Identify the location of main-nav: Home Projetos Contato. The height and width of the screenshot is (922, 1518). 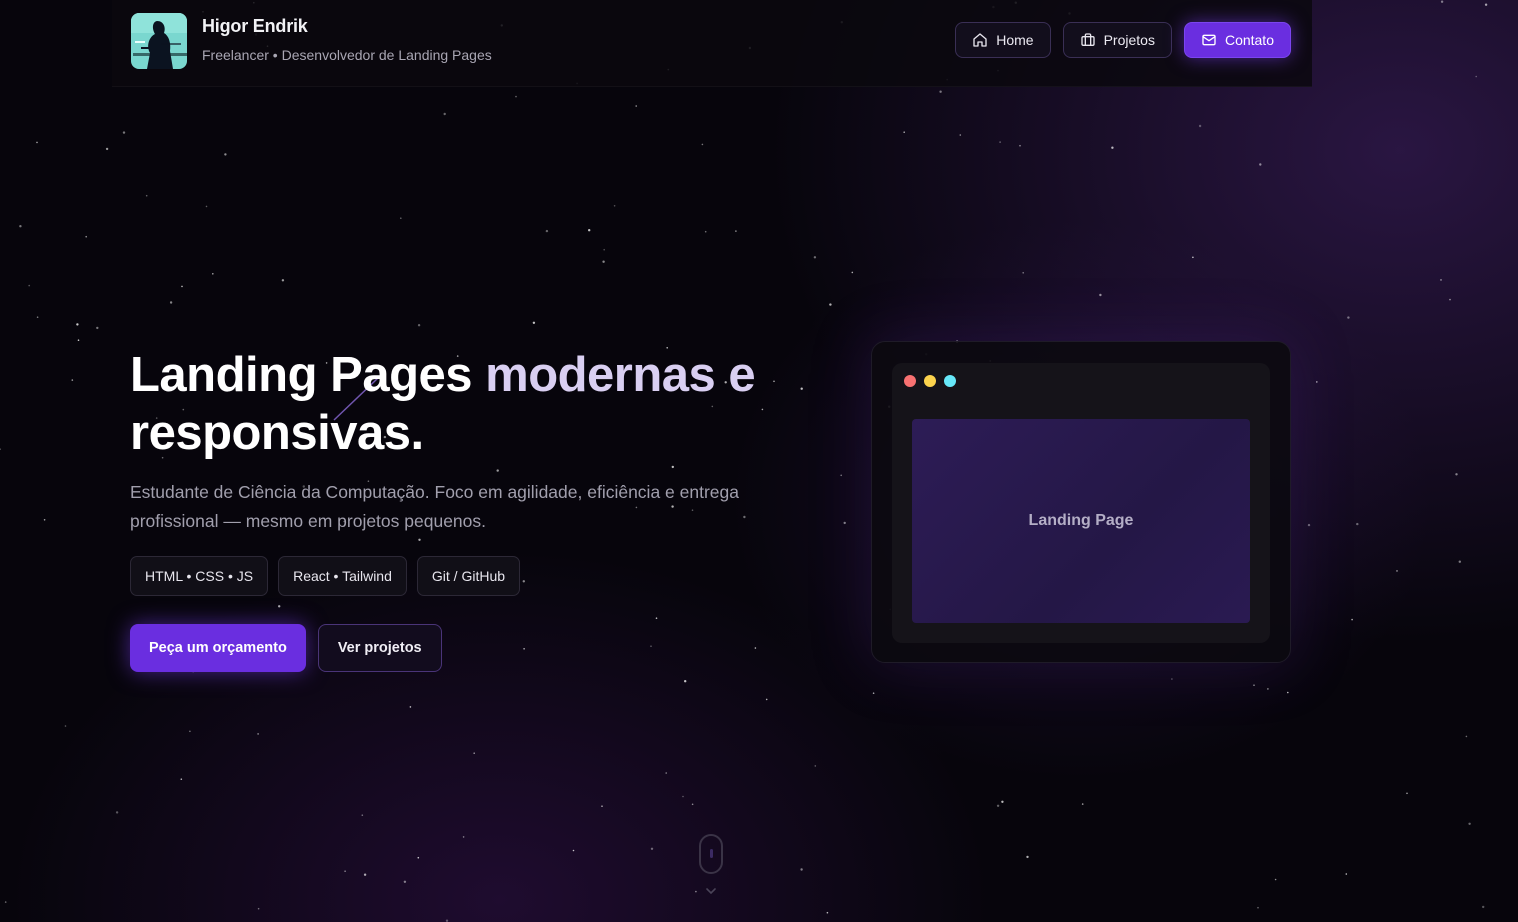
(1123, 40).